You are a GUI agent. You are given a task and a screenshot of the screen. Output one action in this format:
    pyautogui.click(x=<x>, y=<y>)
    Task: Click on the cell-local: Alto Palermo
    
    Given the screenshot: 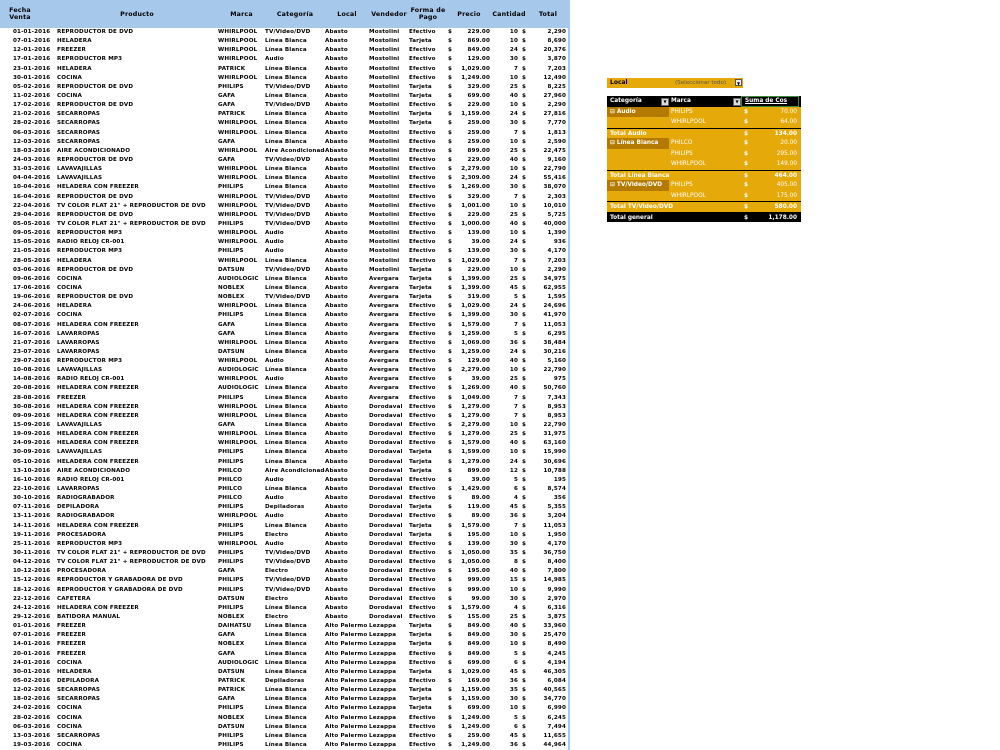 What is the action you would take?
    pyautogui.click(x=346, y=699)
    